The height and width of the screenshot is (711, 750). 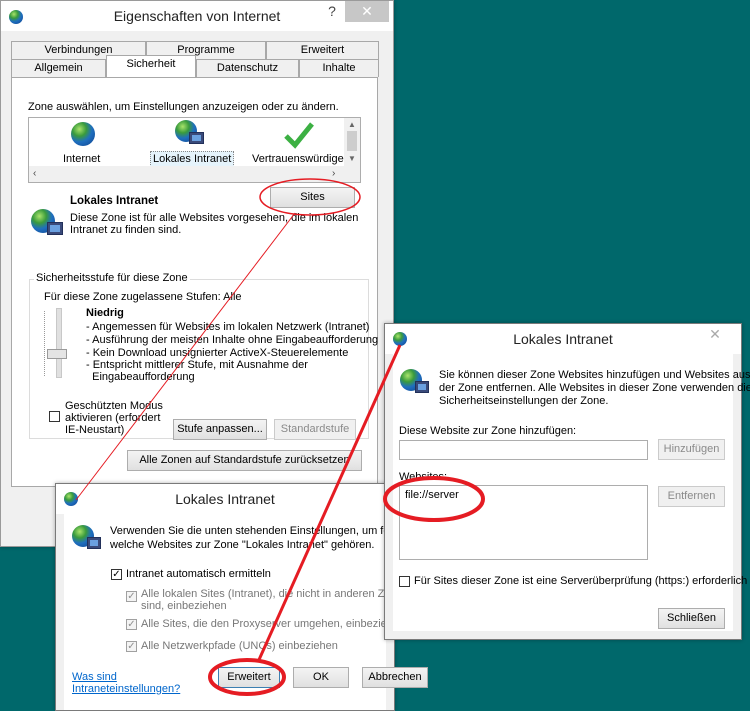 I want to click on advanced-to-sites-arrow, so click(x=329, y=503).